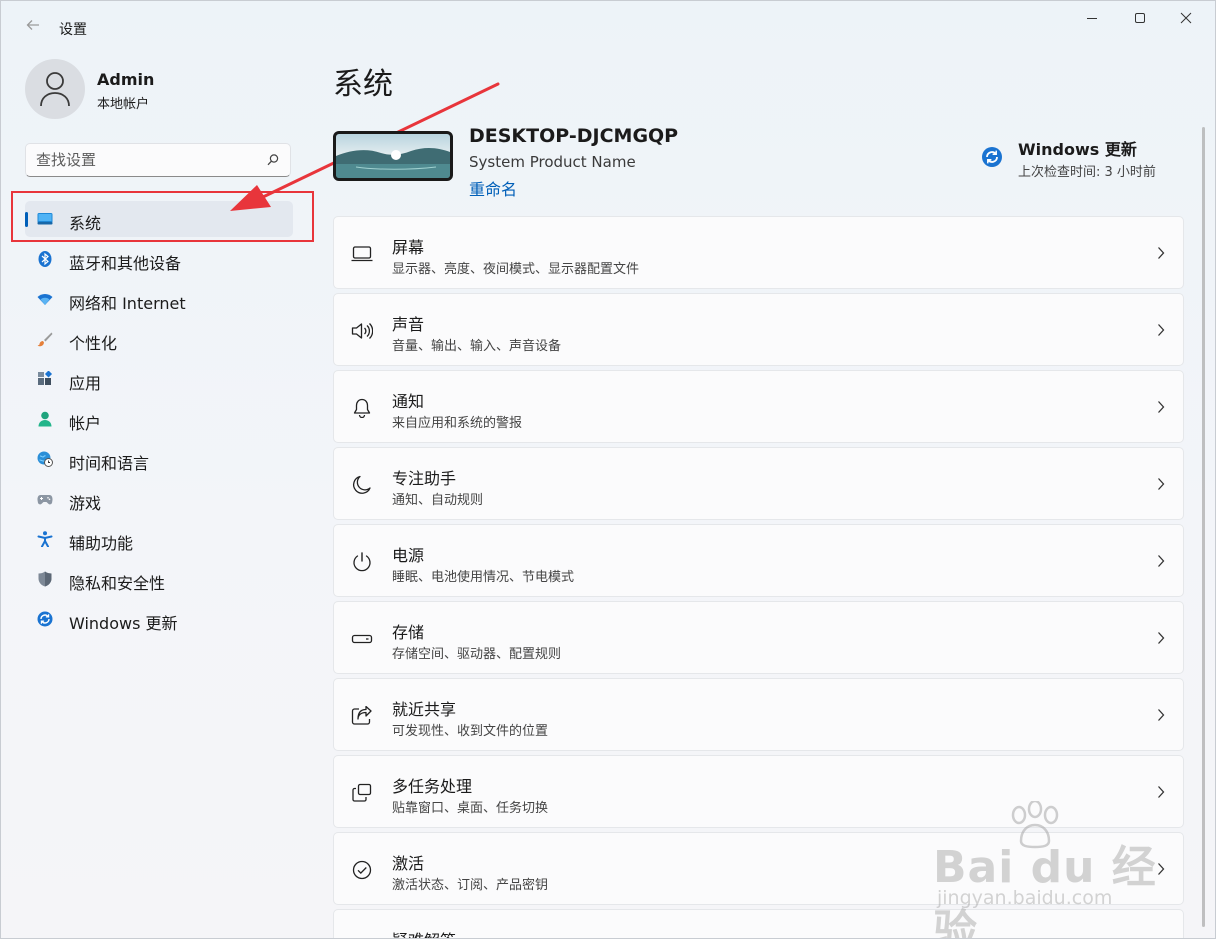  I want to click on display-icon, so click(362, 254).